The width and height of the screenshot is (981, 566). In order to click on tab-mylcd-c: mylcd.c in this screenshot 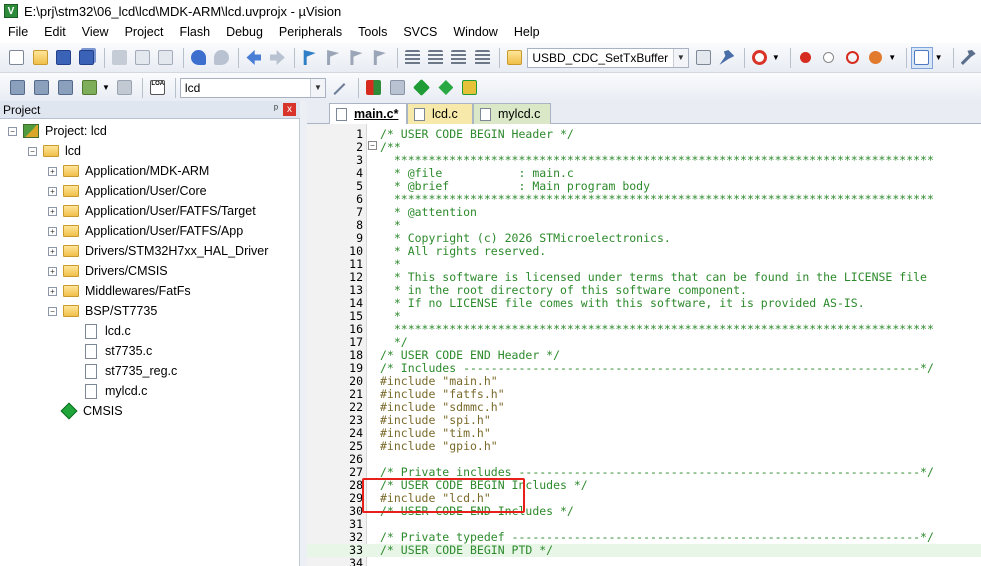, I will do `click(512, 113)`.